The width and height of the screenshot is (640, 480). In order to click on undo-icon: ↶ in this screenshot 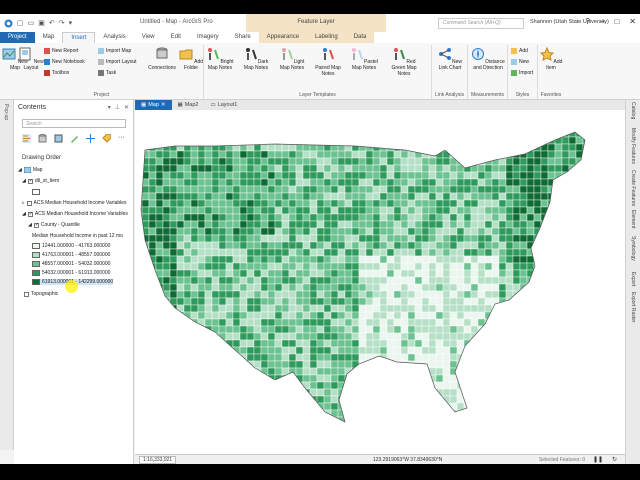, I will do `click(52, 23)`.